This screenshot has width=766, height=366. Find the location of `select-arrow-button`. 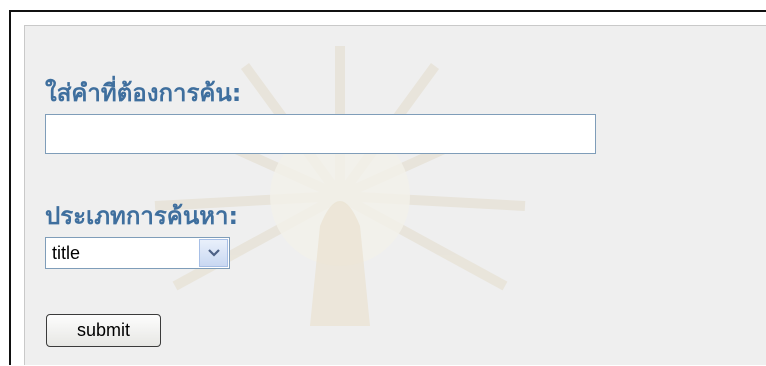

select-arrow-button is located at coordinates (213, 253).